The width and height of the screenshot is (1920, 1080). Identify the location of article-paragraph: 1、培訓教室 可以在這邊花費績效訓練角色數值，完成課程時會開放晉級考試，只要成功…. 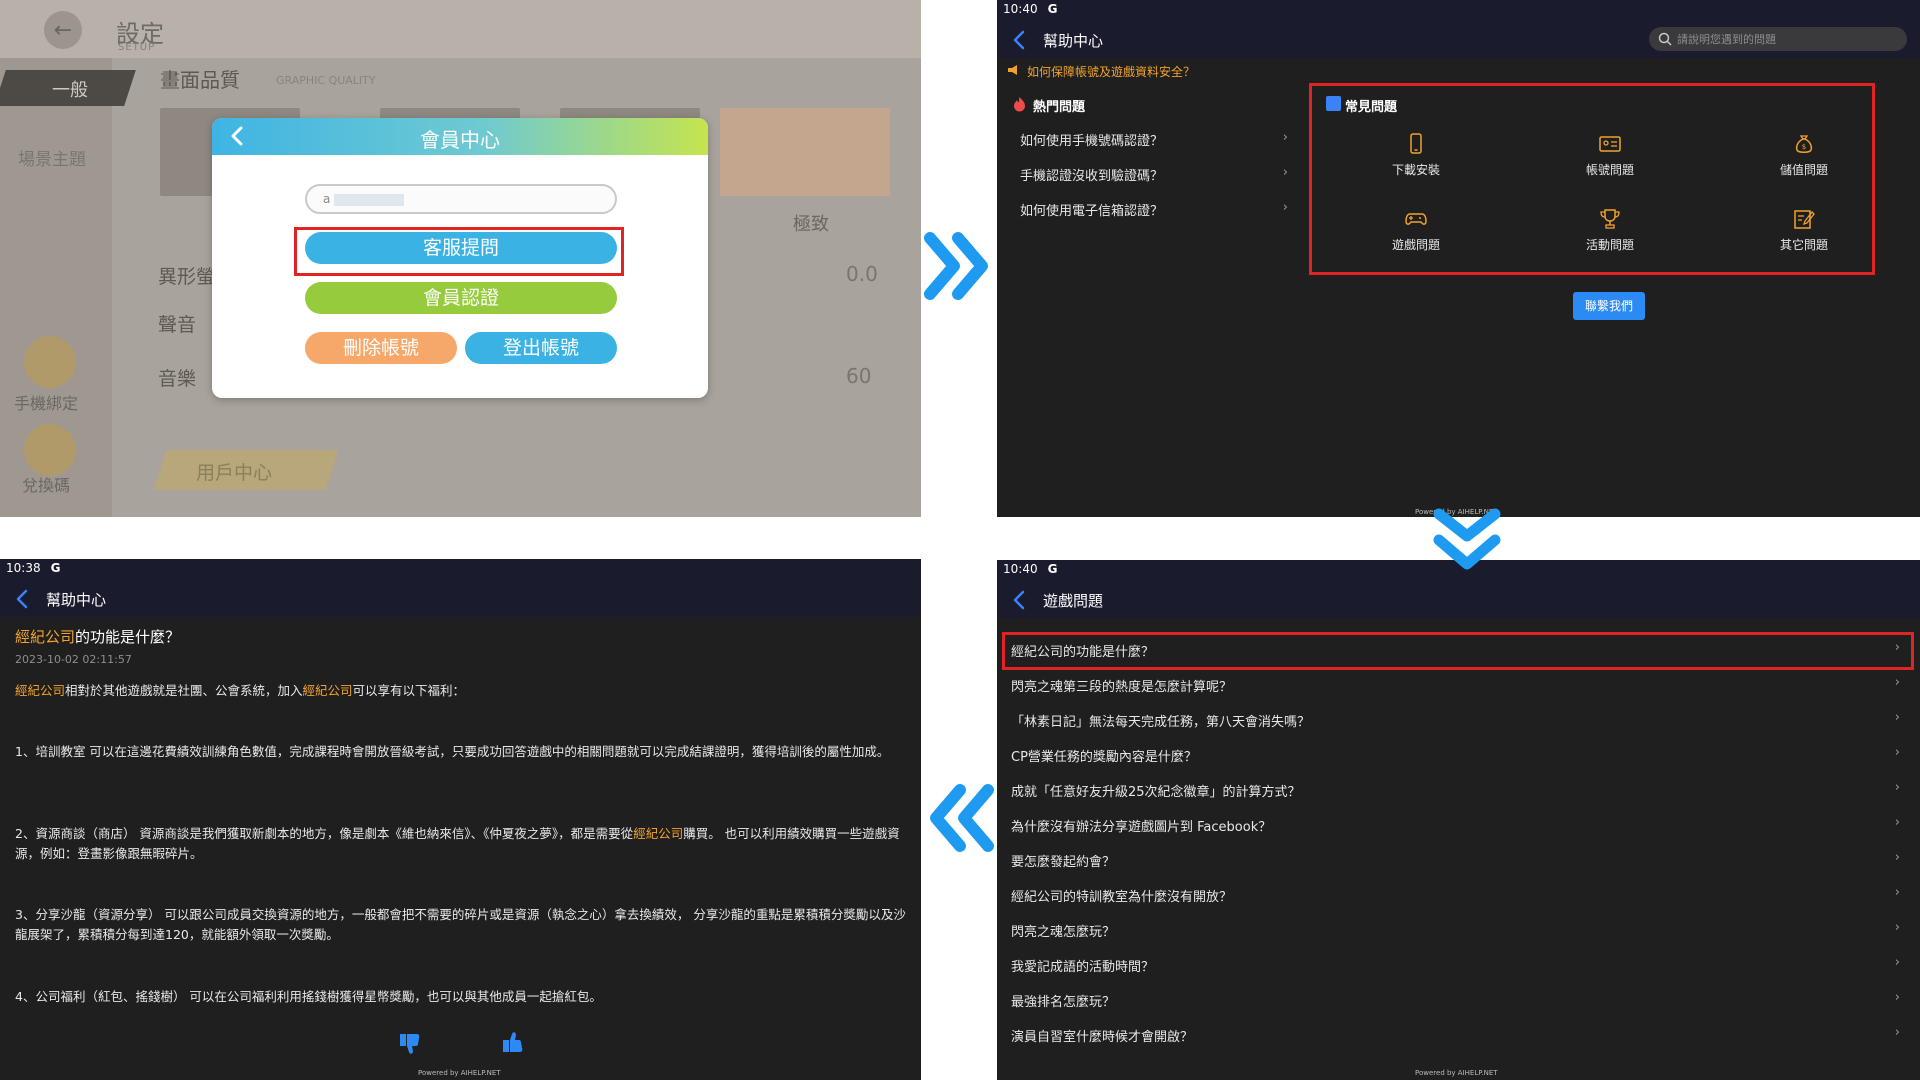
(452, 751).